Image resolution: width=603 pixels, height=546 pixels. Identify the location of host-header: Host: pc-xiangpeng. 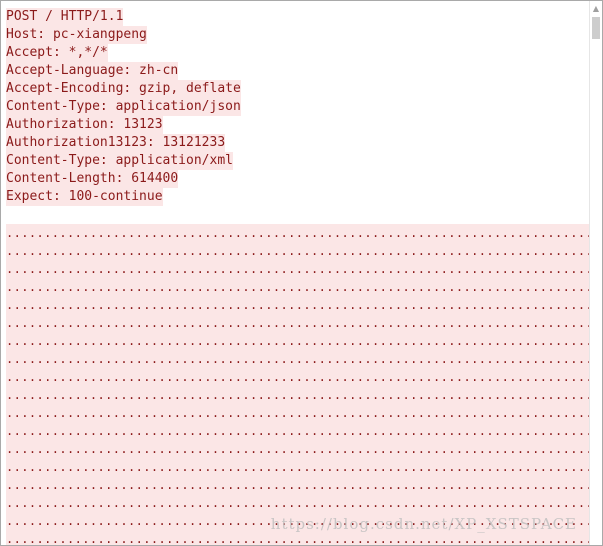
(76, 35).